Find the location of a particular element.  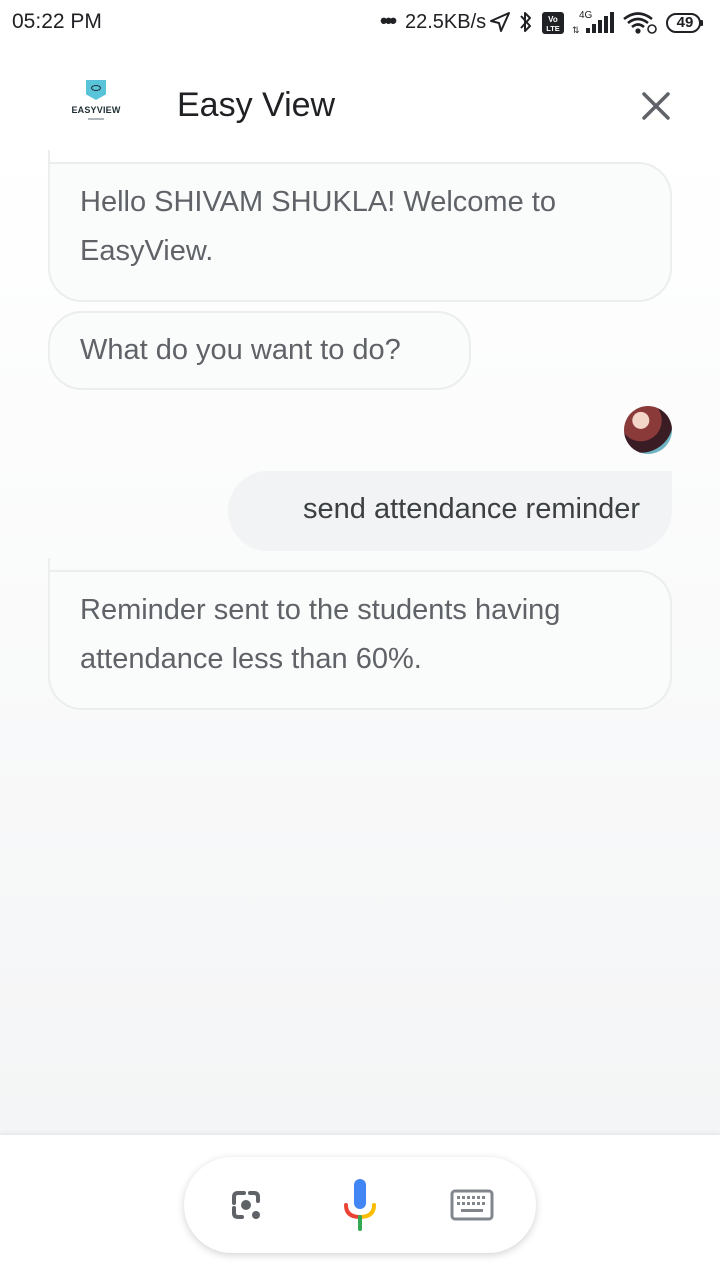

battery-level: 49 is located at coordinates (685, 22).